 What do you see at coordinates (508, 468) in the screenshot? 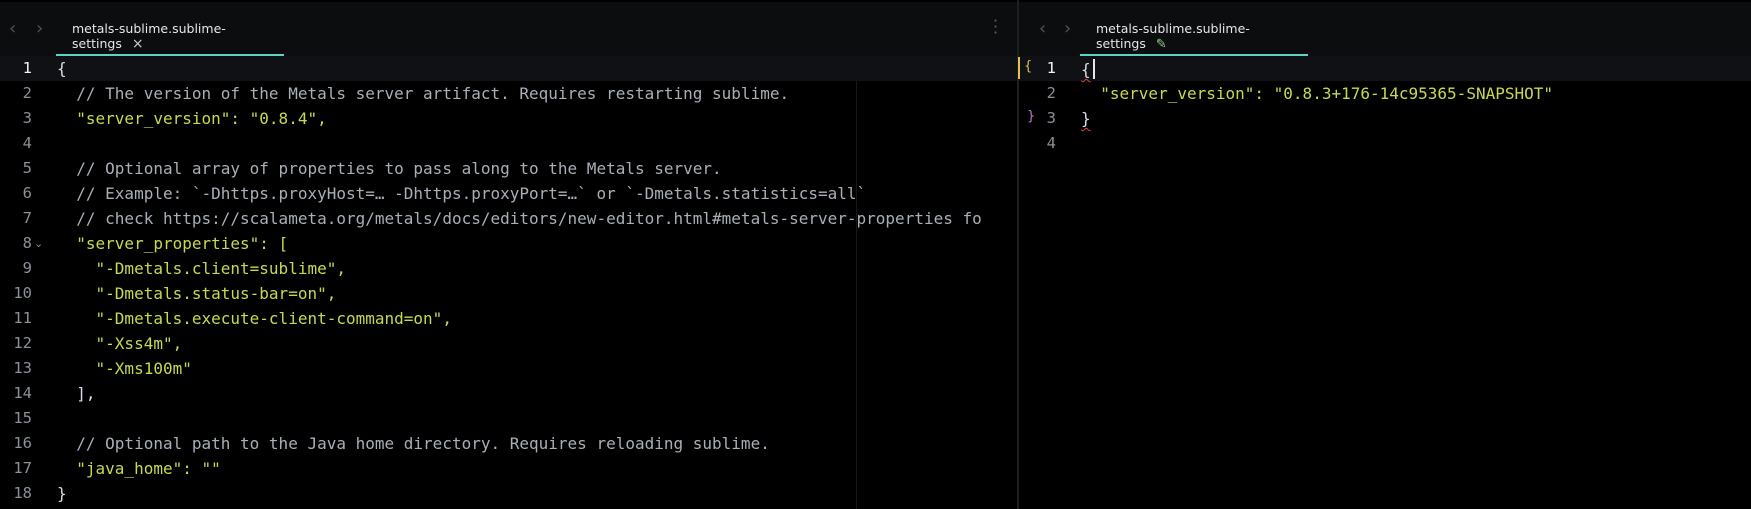
I see `code-line: 17 "java_home": ""` at bounding box center [508, 468].